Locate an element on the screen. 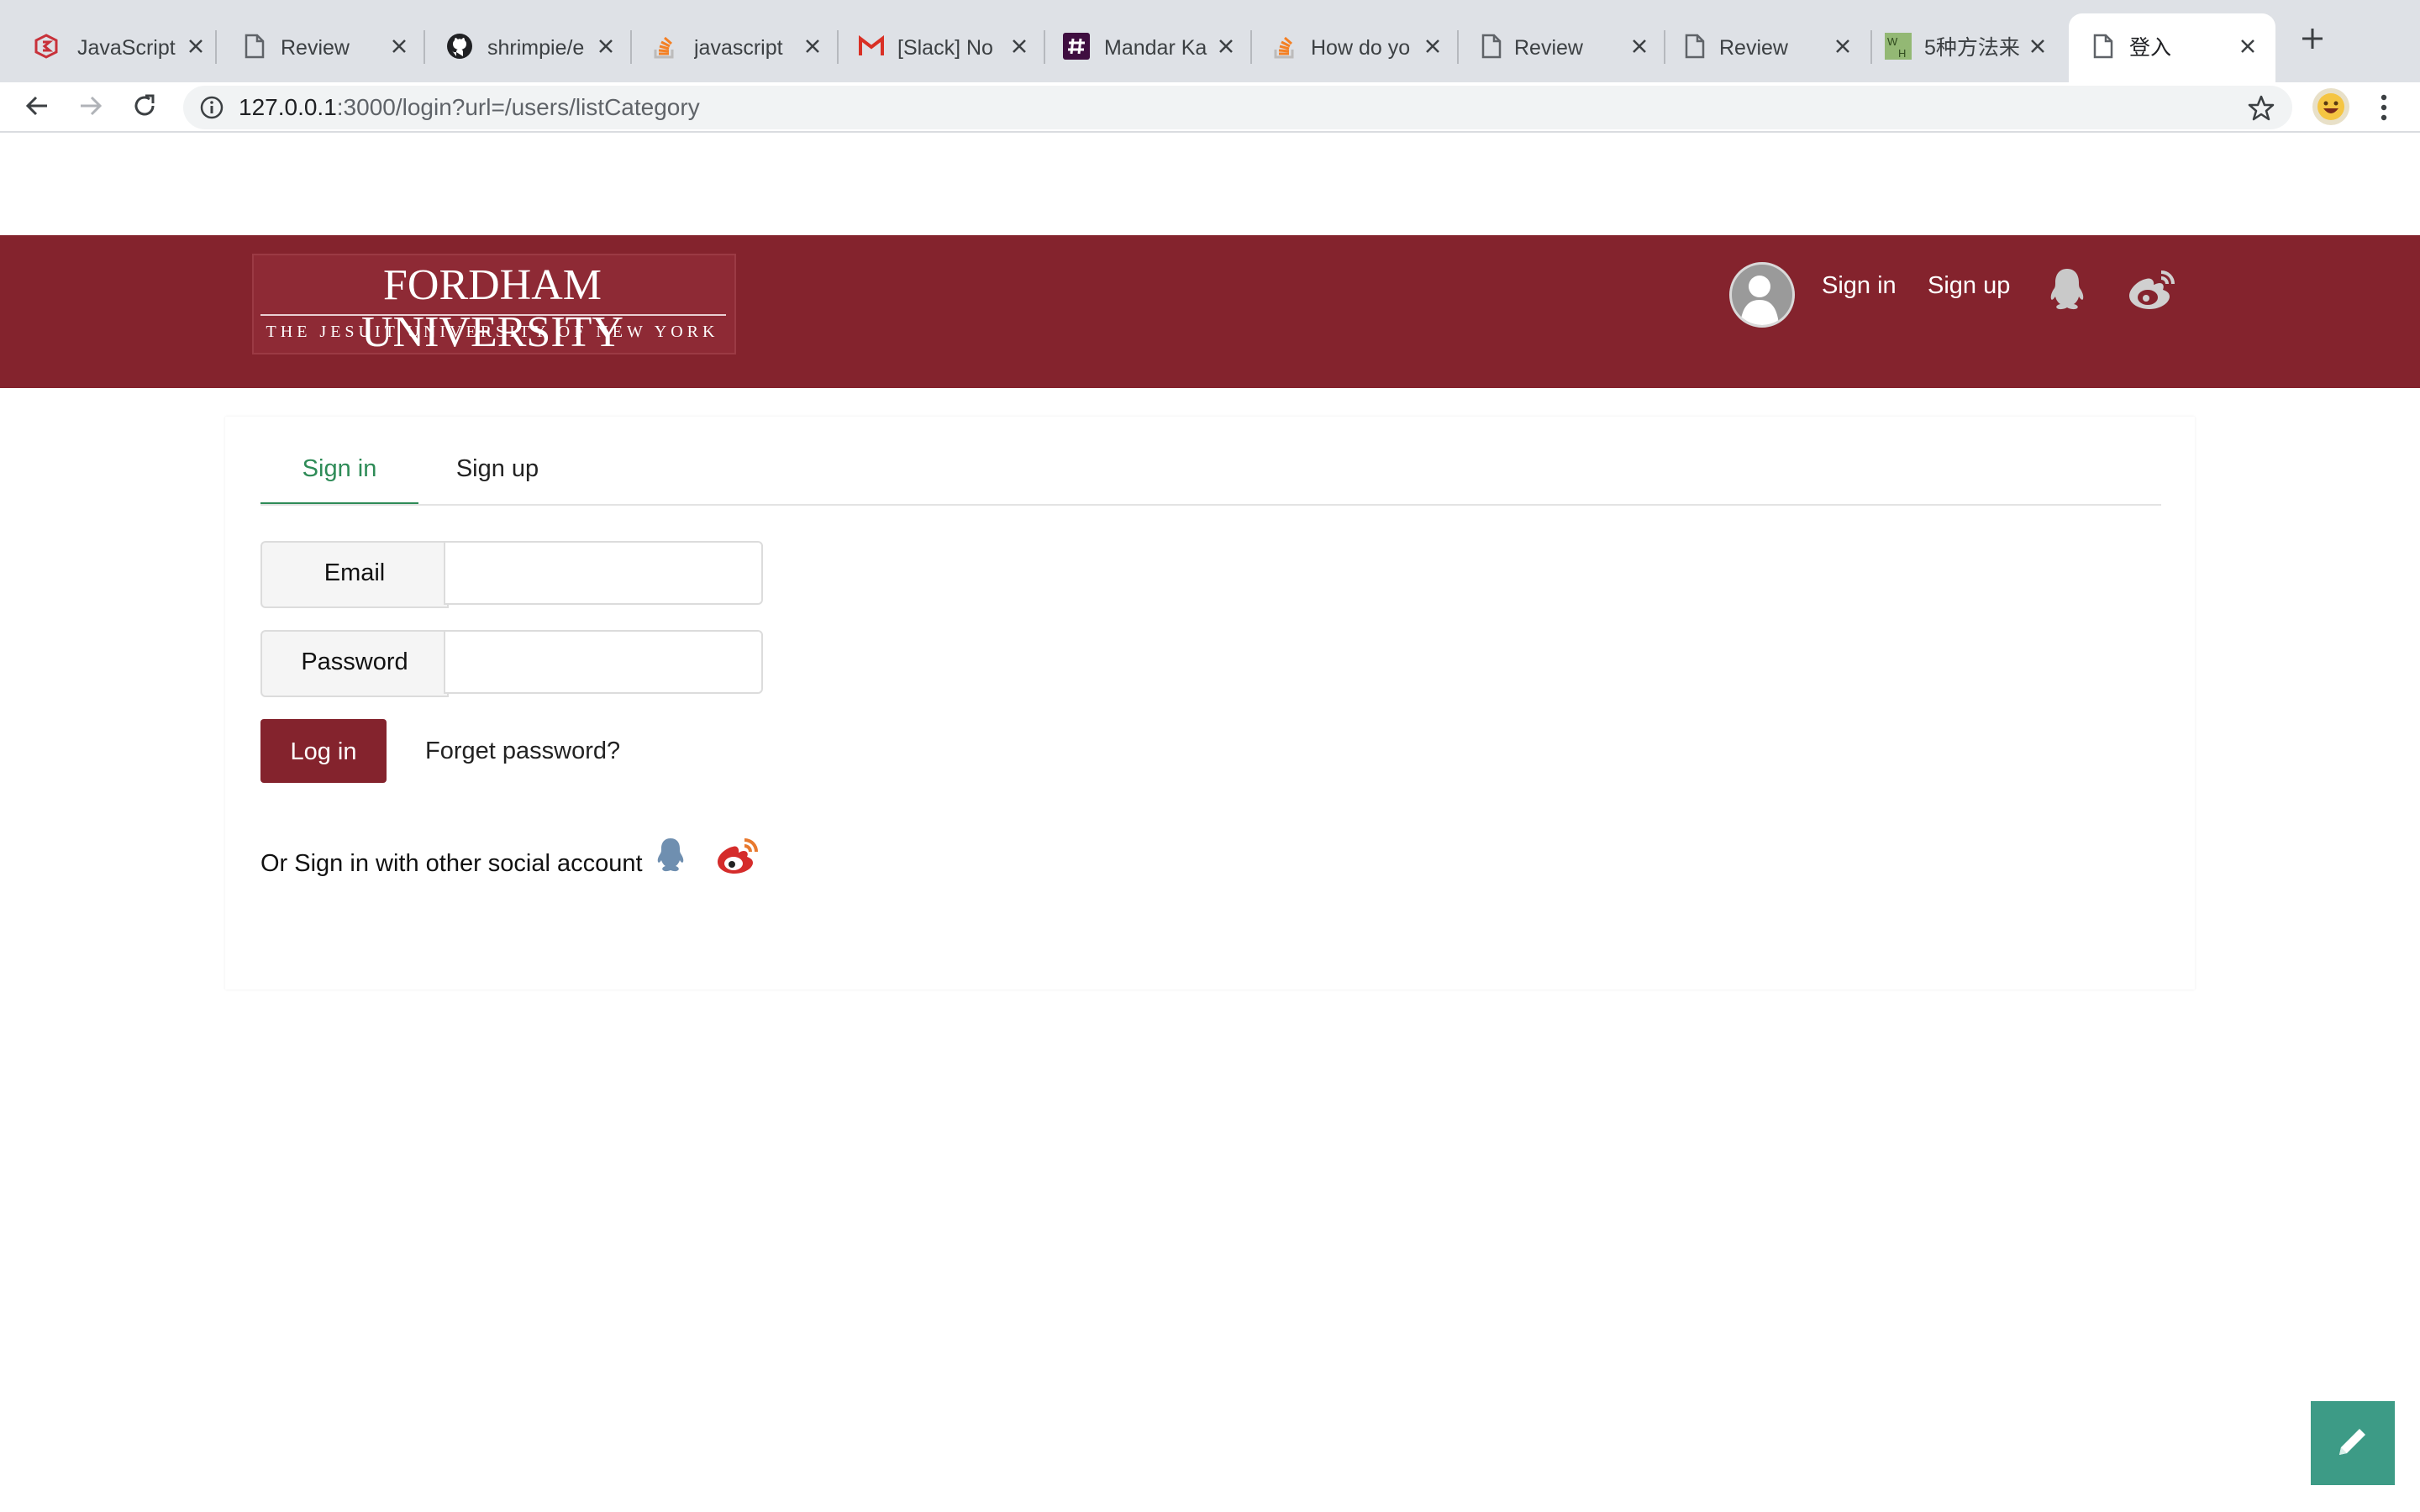 Image resolution: width=2420 pixels, height=1512 pixels. github-icon is located at coordinates (460, 46).